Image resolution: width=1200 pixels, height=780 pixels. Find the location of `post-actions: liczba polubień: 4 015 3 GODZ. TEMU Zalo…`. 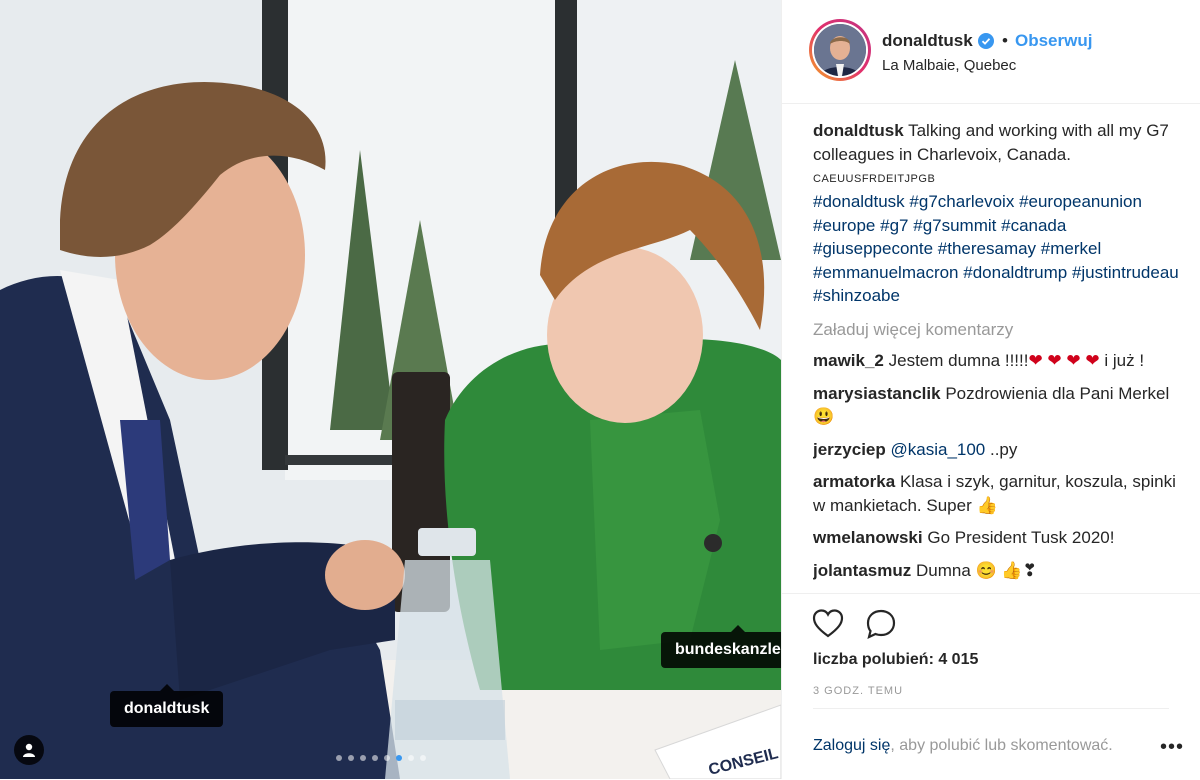

post-actions: liczba polubień: 4 015 3 GODZ. TEMU Zalo… is located at coordinates (991, 686).